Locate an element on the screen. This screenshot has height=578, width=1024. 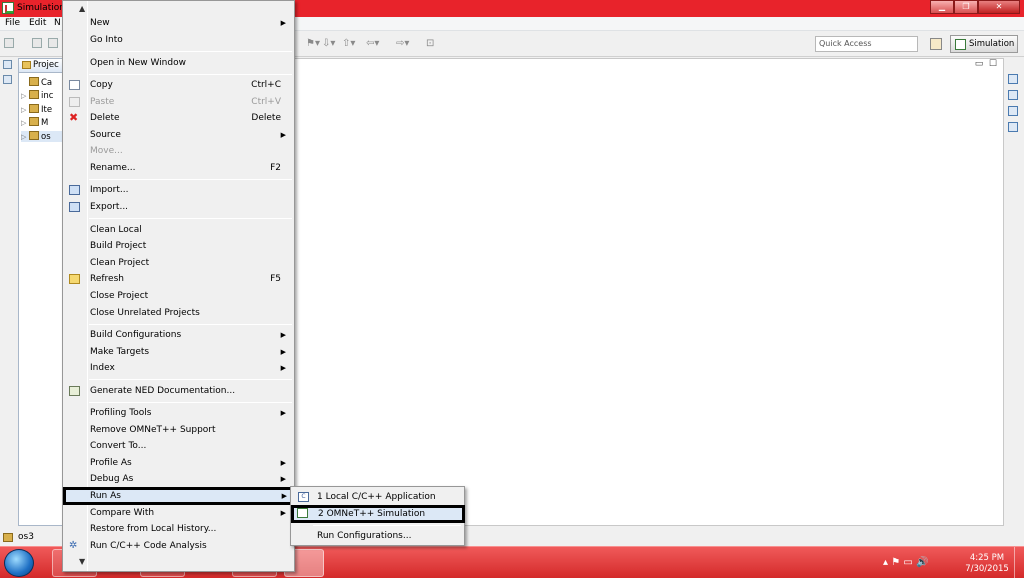
status-selection: os3 is located at coordinates (26, 537).